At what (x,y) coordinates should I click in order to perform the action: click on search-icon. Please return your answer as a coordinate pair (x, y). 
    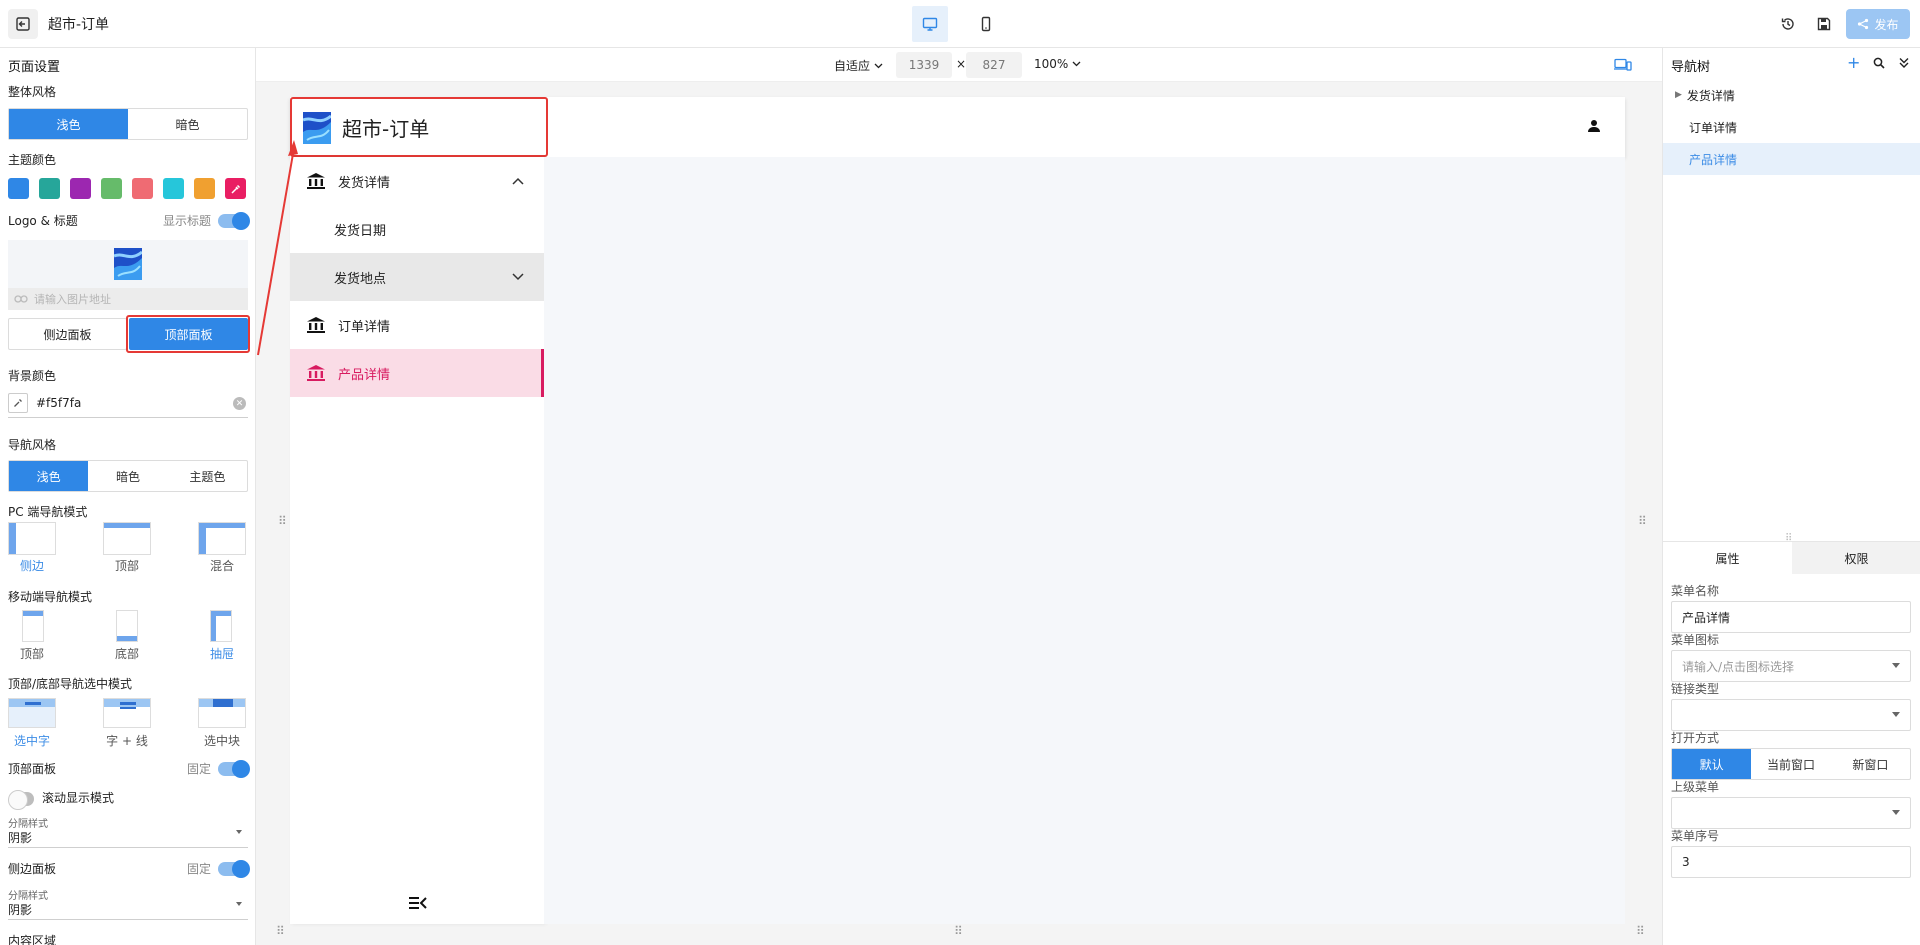
    Looking at the image, I should click on (1879, 63).